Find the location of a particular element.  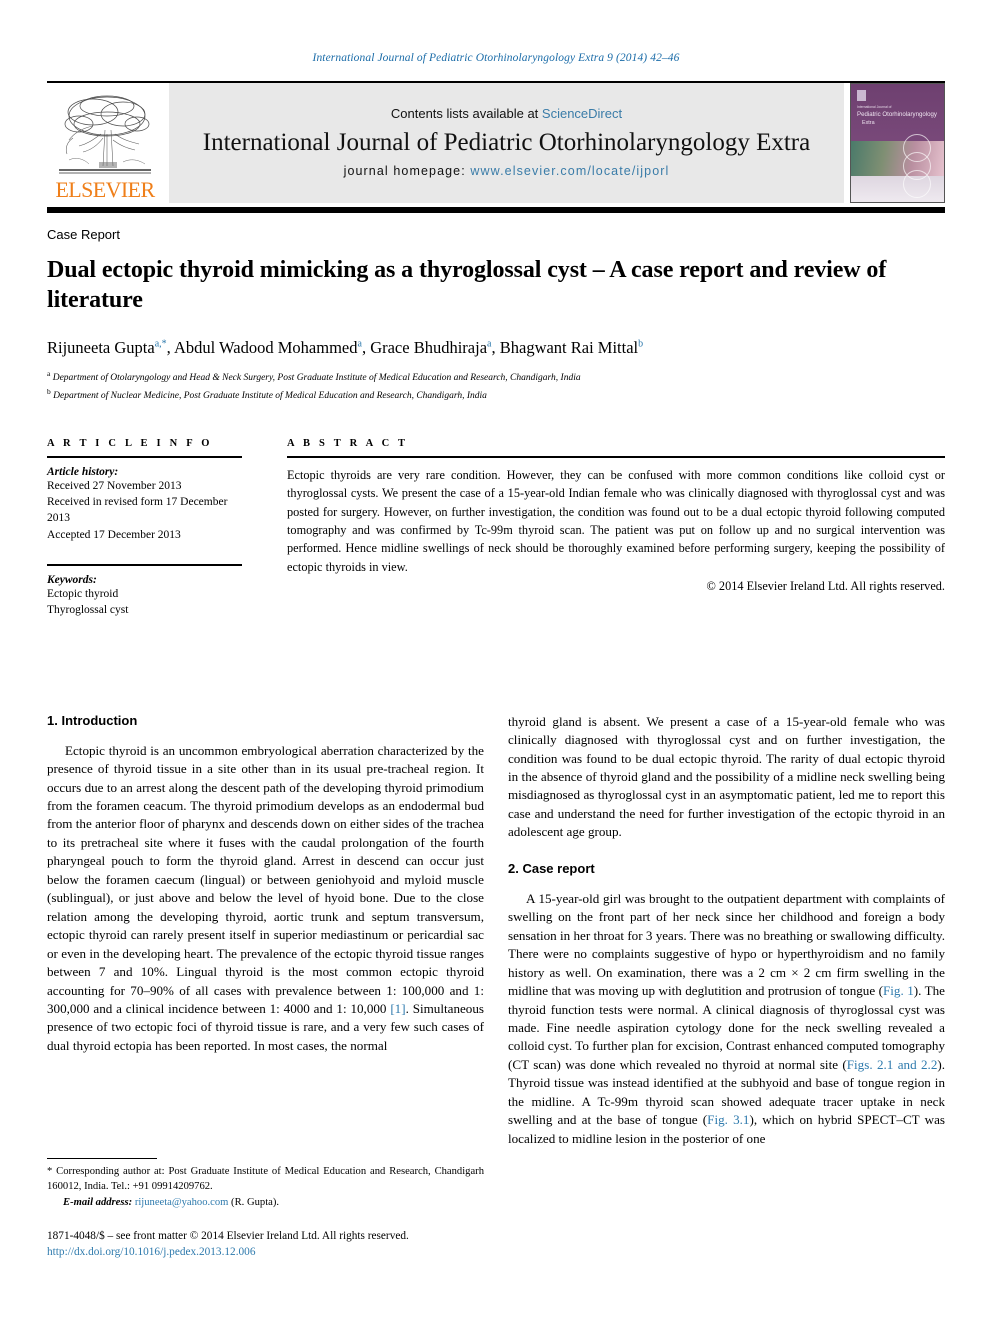

footnote-rule is located at coordinates (102, 1158).